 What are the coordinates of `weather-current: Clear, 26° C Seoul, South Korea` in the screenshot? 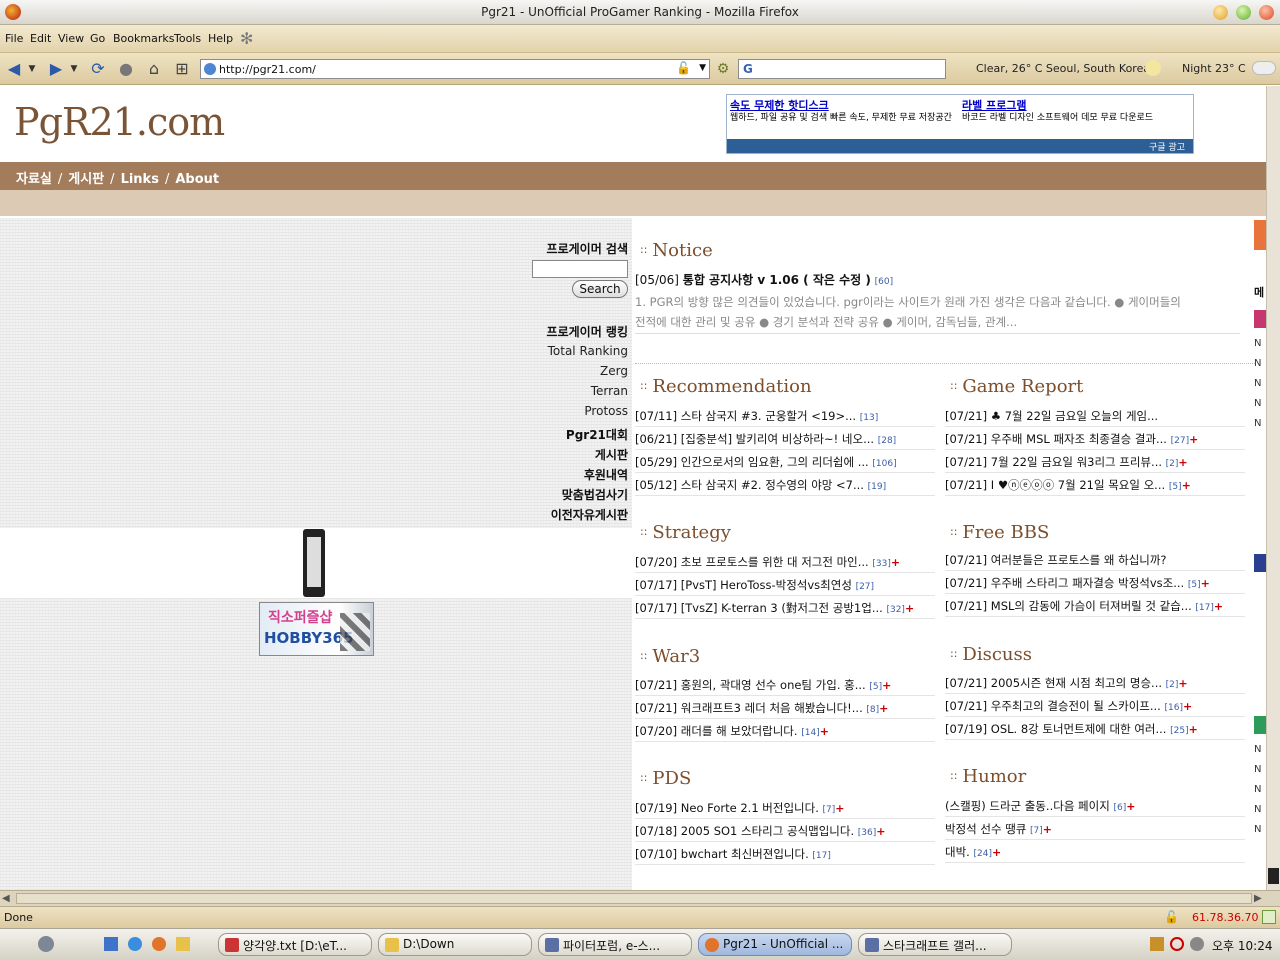 It's located at (1063, 68).